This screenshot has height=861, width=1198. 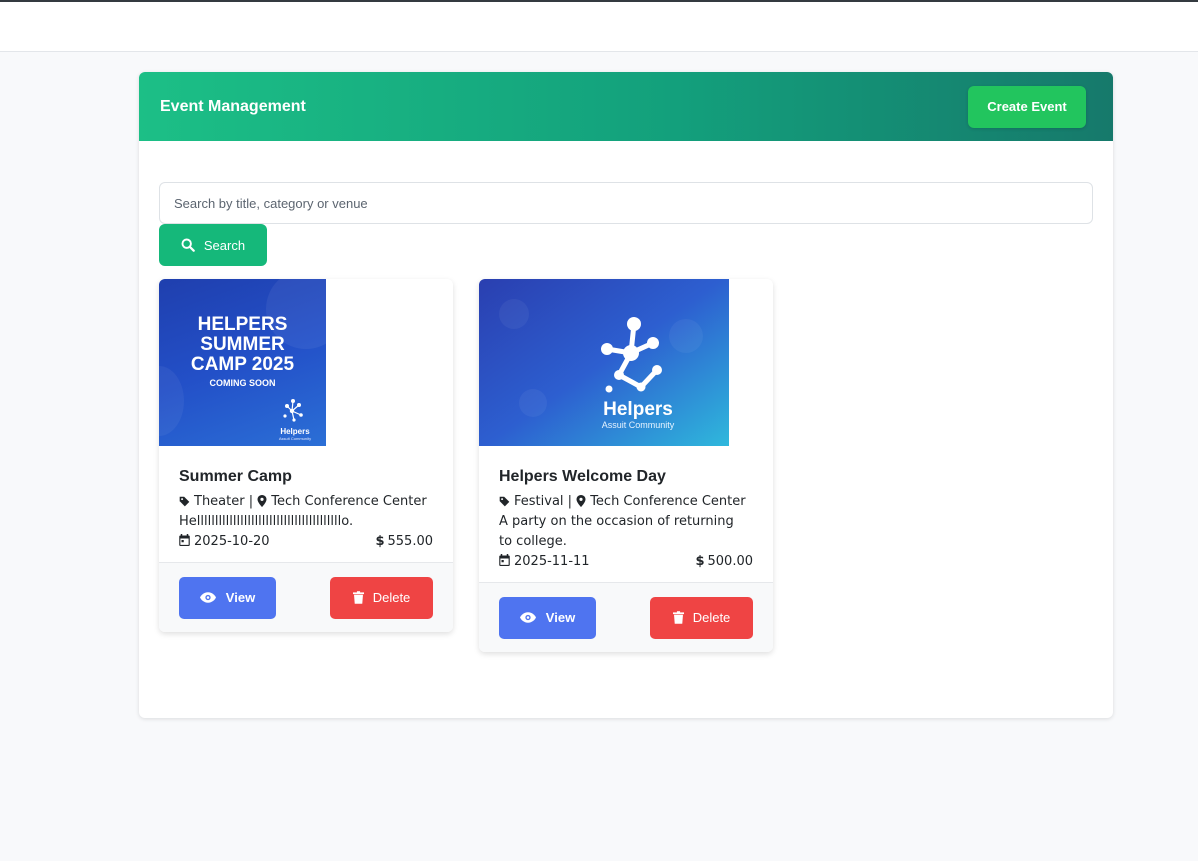 I want to click on poster-heading-3: CAMP 2025, so click(x=242, y=364).